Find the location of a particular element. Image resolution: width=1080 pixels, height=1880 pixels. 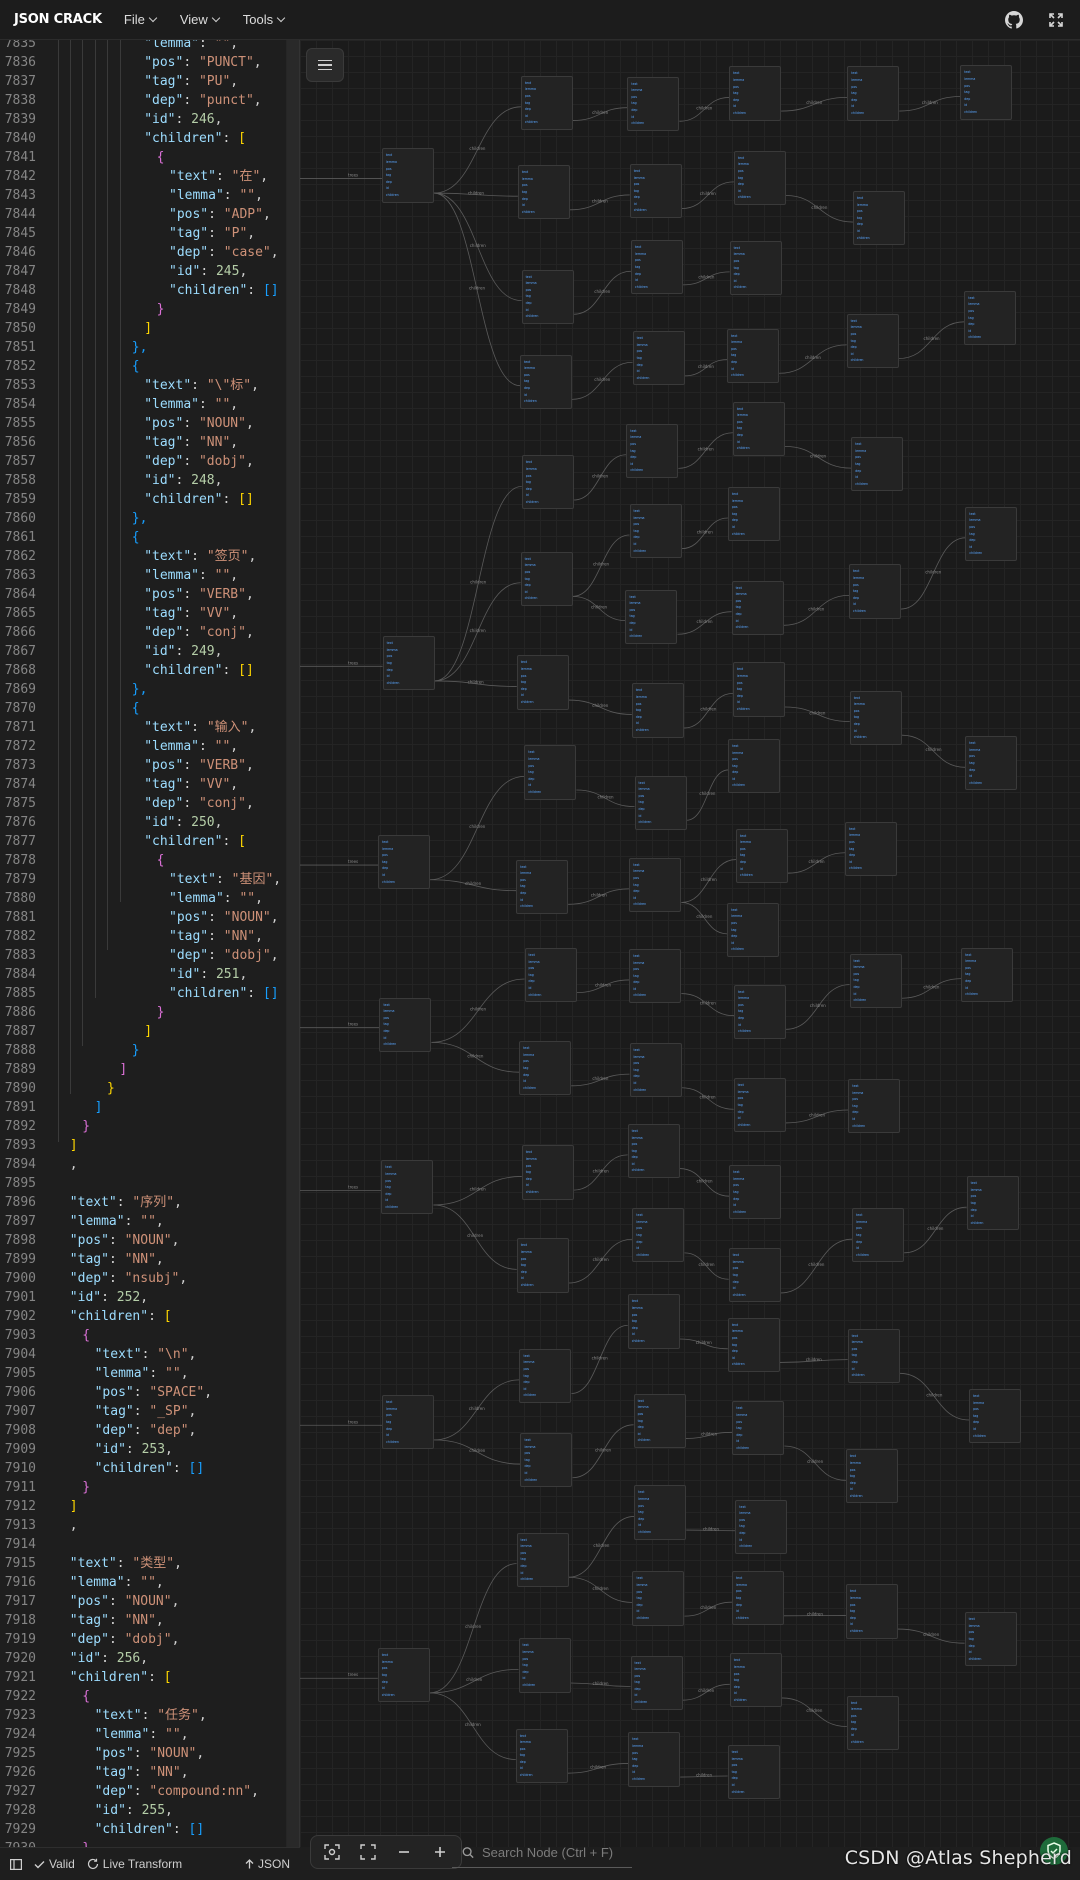

code-line: 7883 "dep": "dobj", is located at coordinates (149, 955).